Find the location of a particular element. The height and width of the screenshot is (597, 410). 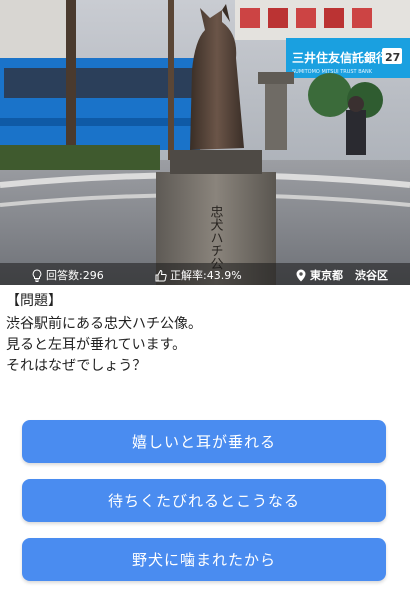

answer-choice-2-button: 待ちくたびれるとこうなる is located at coordinates (204, 500).